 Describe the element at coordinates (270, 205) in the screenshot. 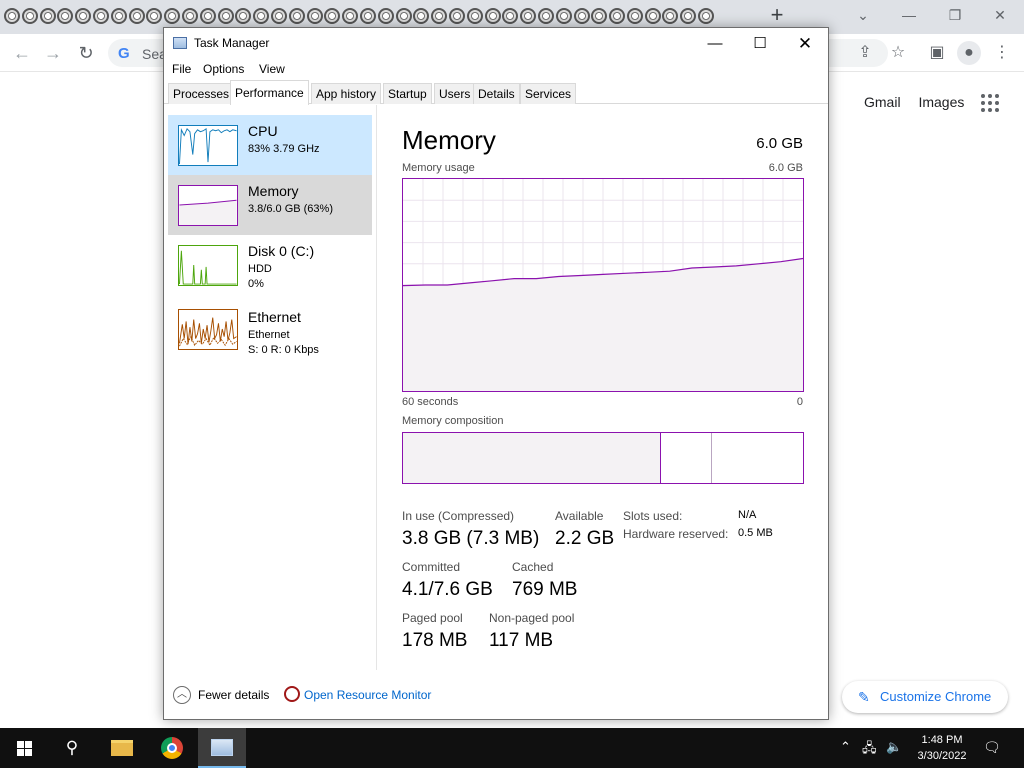

I see `sidebar-item-memory: Memory 3.8/6.0 GB (63%)` at that location.